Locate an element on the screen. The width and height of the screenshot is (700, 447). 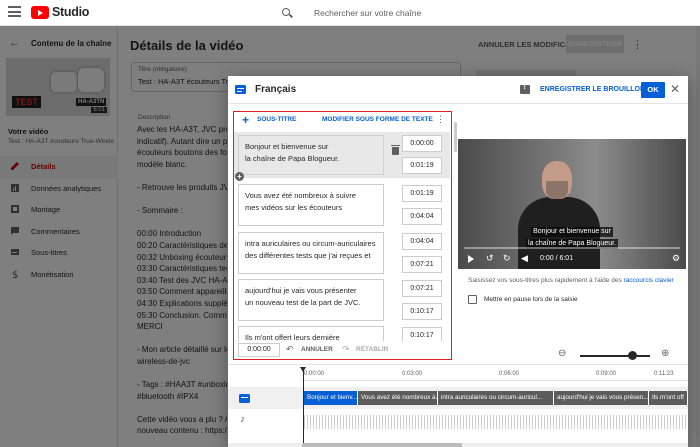
zoom-in-icon: ⊕ is located at coordinates (665, 353).